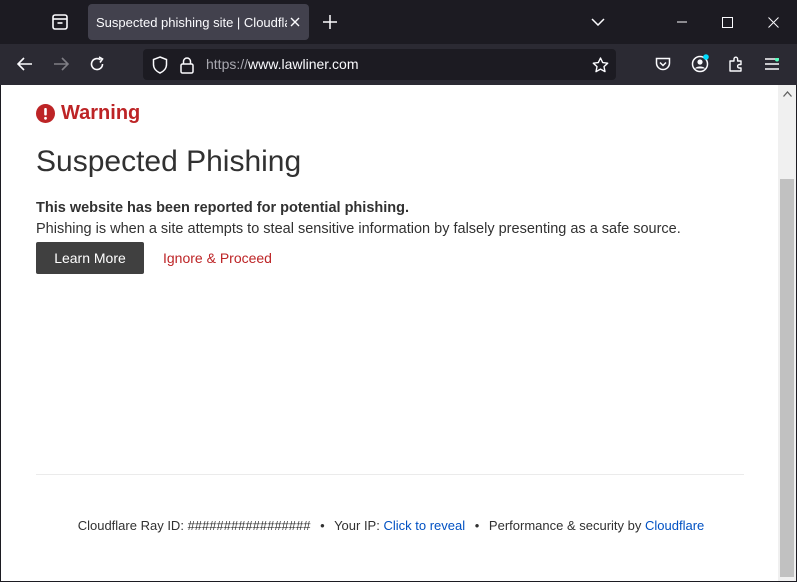 This screenshot has width=797, height=582. Describe the element at coordinates (700, 64) in the screenshot. I see `account-icon` at that location.